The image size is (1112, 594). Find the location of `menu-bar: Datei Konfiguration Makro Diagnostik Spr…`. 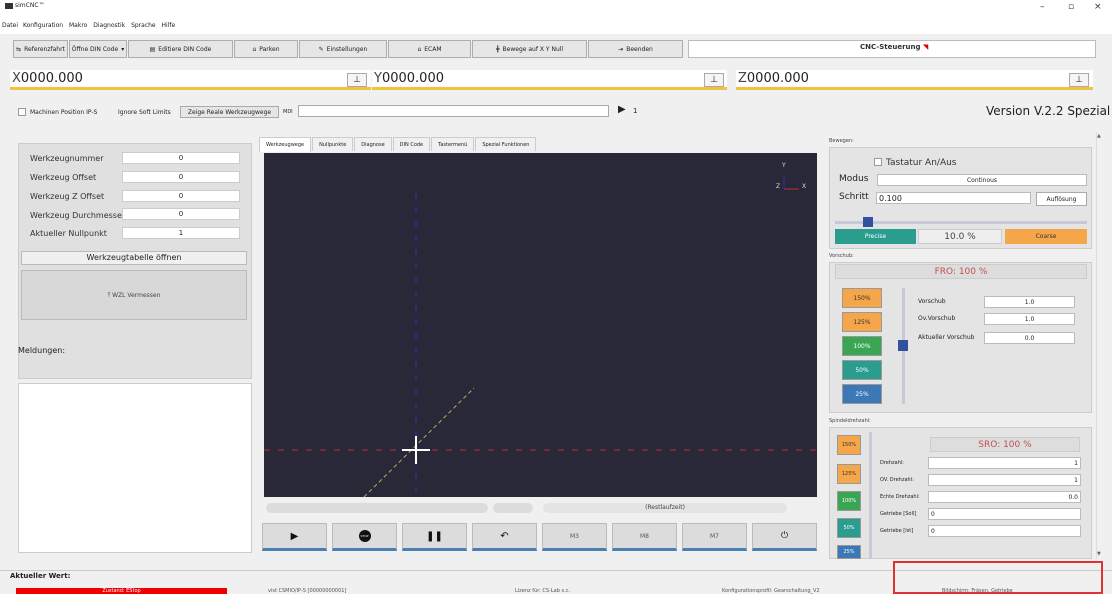

menu-bar: Datei Konfiguration Makro Diagnostik Spr… is located at coordinates (556, 28).